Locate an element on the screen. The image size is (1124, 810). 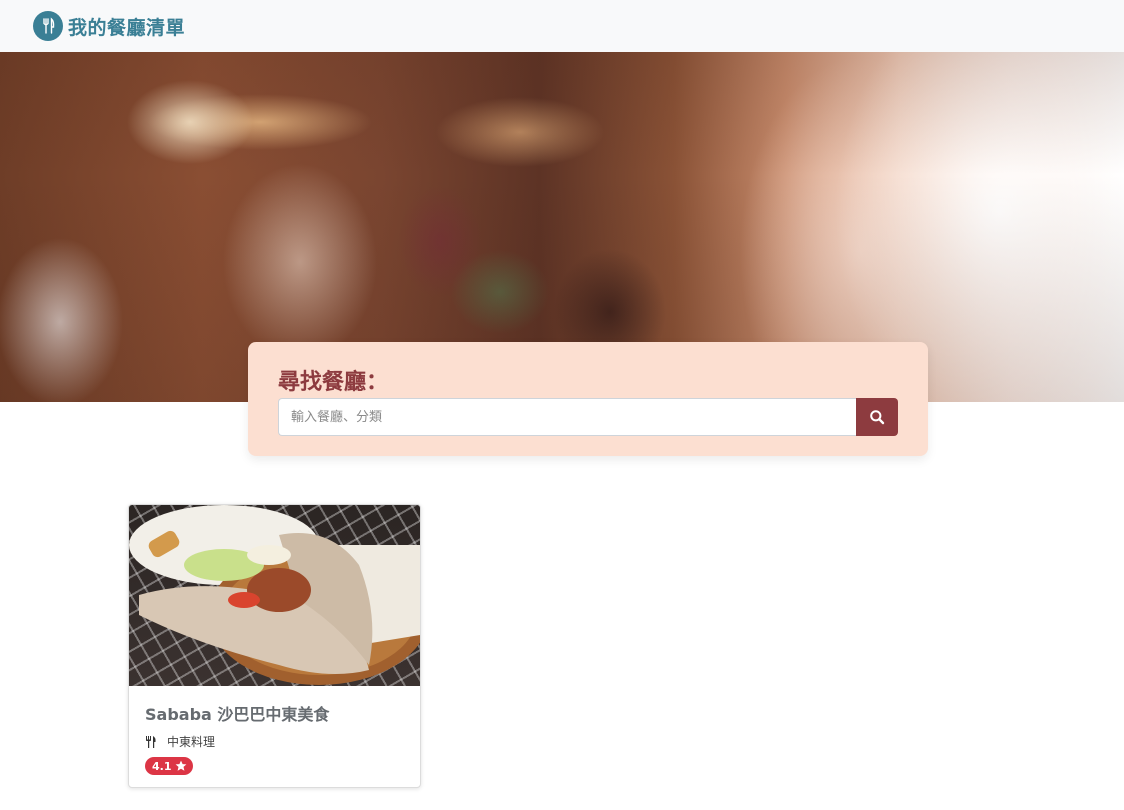
restaurant-category: 中東料理 is located at coordinates (274, 741).